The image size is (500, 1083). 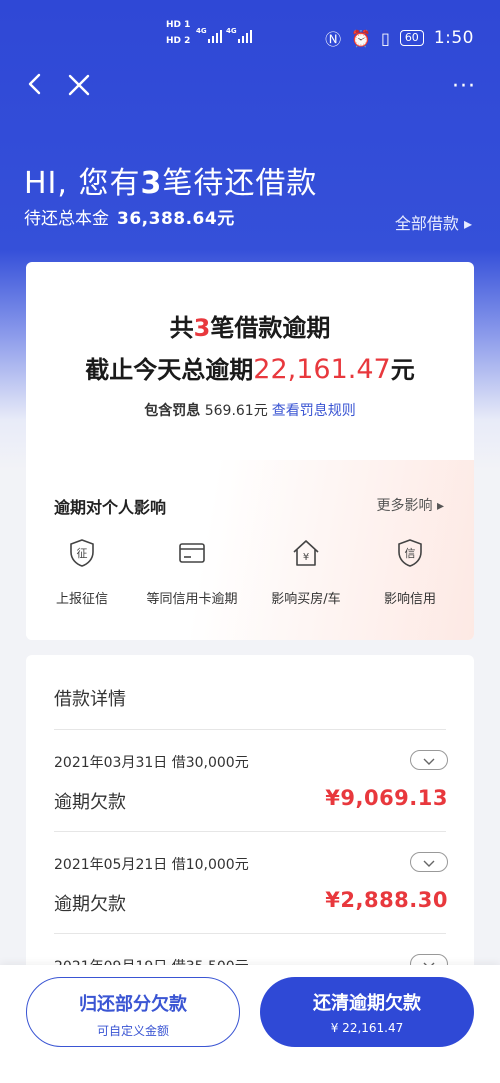 I want to click on repay-partial-label: 归还部分欠款, so click(x=133, y=1004).